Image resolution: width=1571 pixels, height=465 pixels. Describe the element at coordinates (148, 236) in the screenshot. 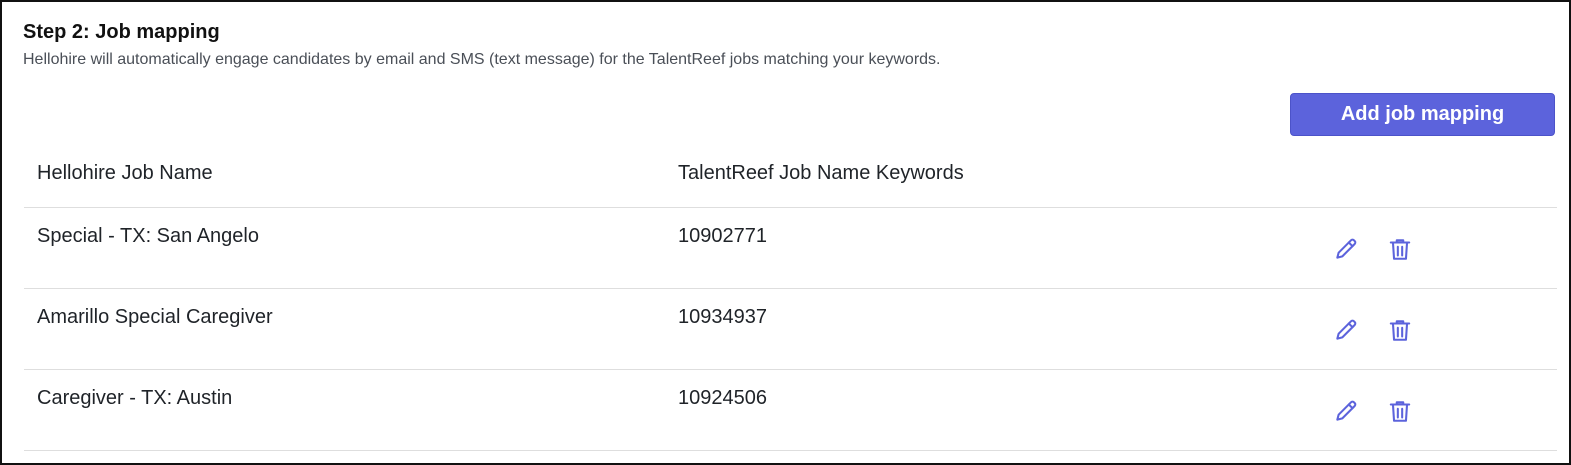

I see `job-name-cell: Special - TX: San Angelo` at that location.